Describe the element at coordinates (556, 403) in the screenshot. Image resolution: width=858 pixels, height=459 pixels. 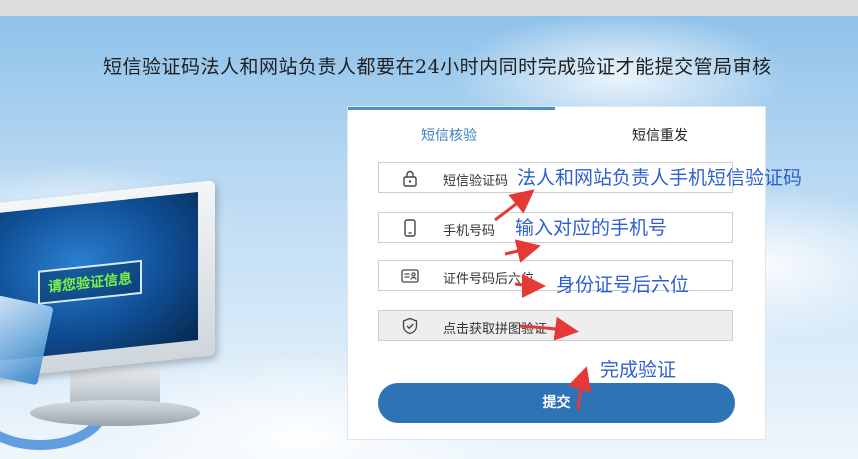
I see `submit-button: 提交` at that location.